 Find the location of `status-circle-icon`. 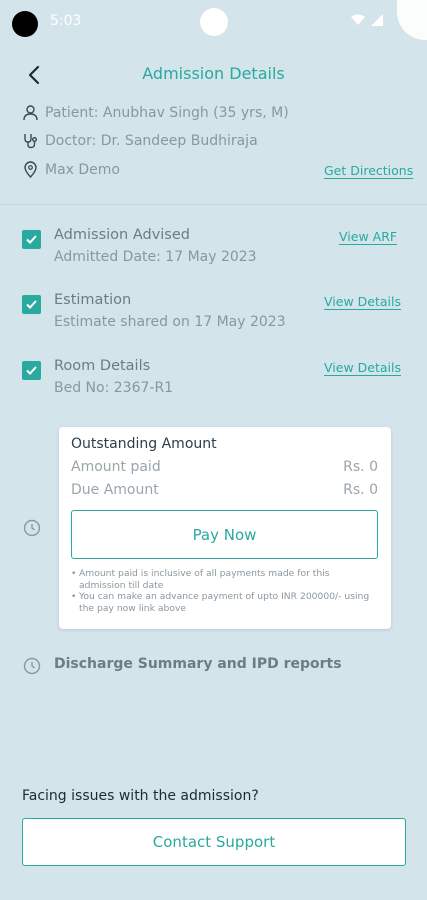

status-circle-icon is located at coordinates (214, 22).